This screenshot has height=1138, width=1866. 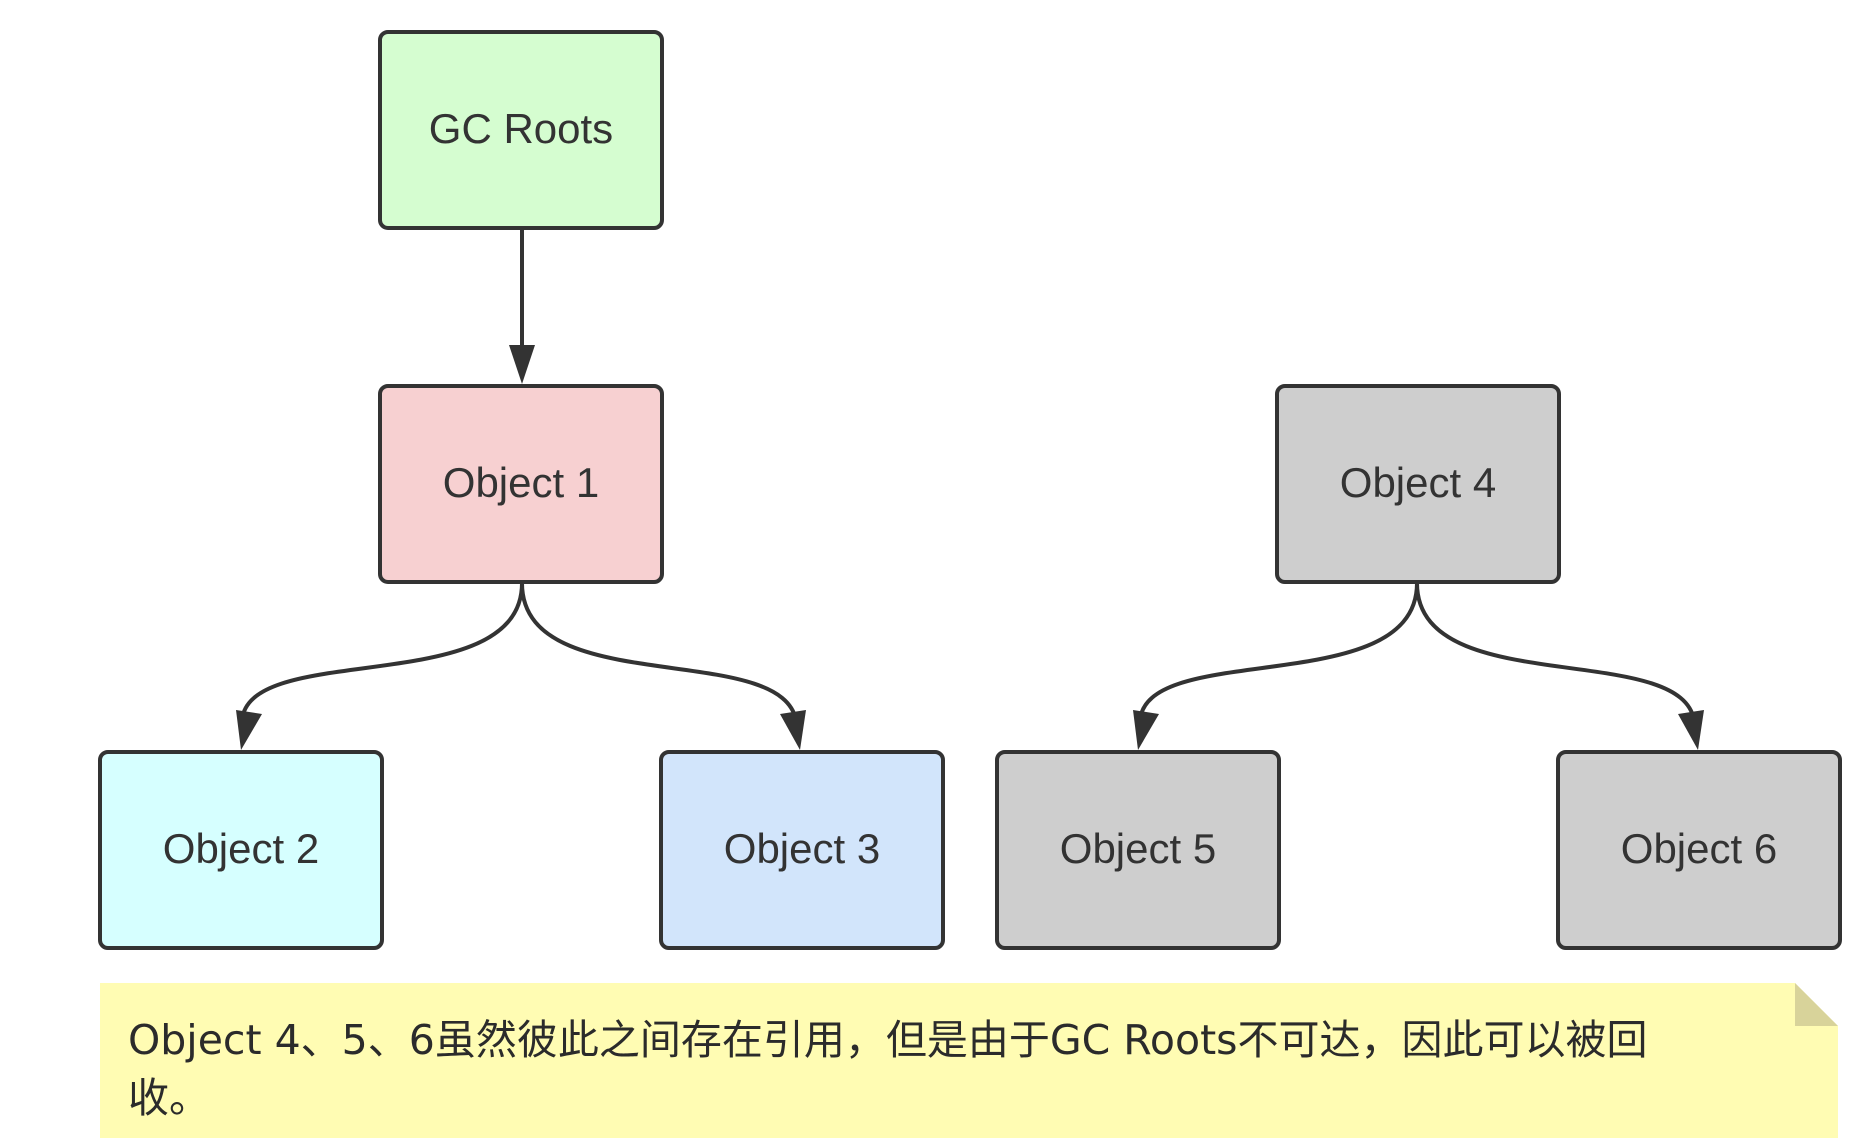 I want to click on node-object-4: Object 4, so click(x=1418, y=484).